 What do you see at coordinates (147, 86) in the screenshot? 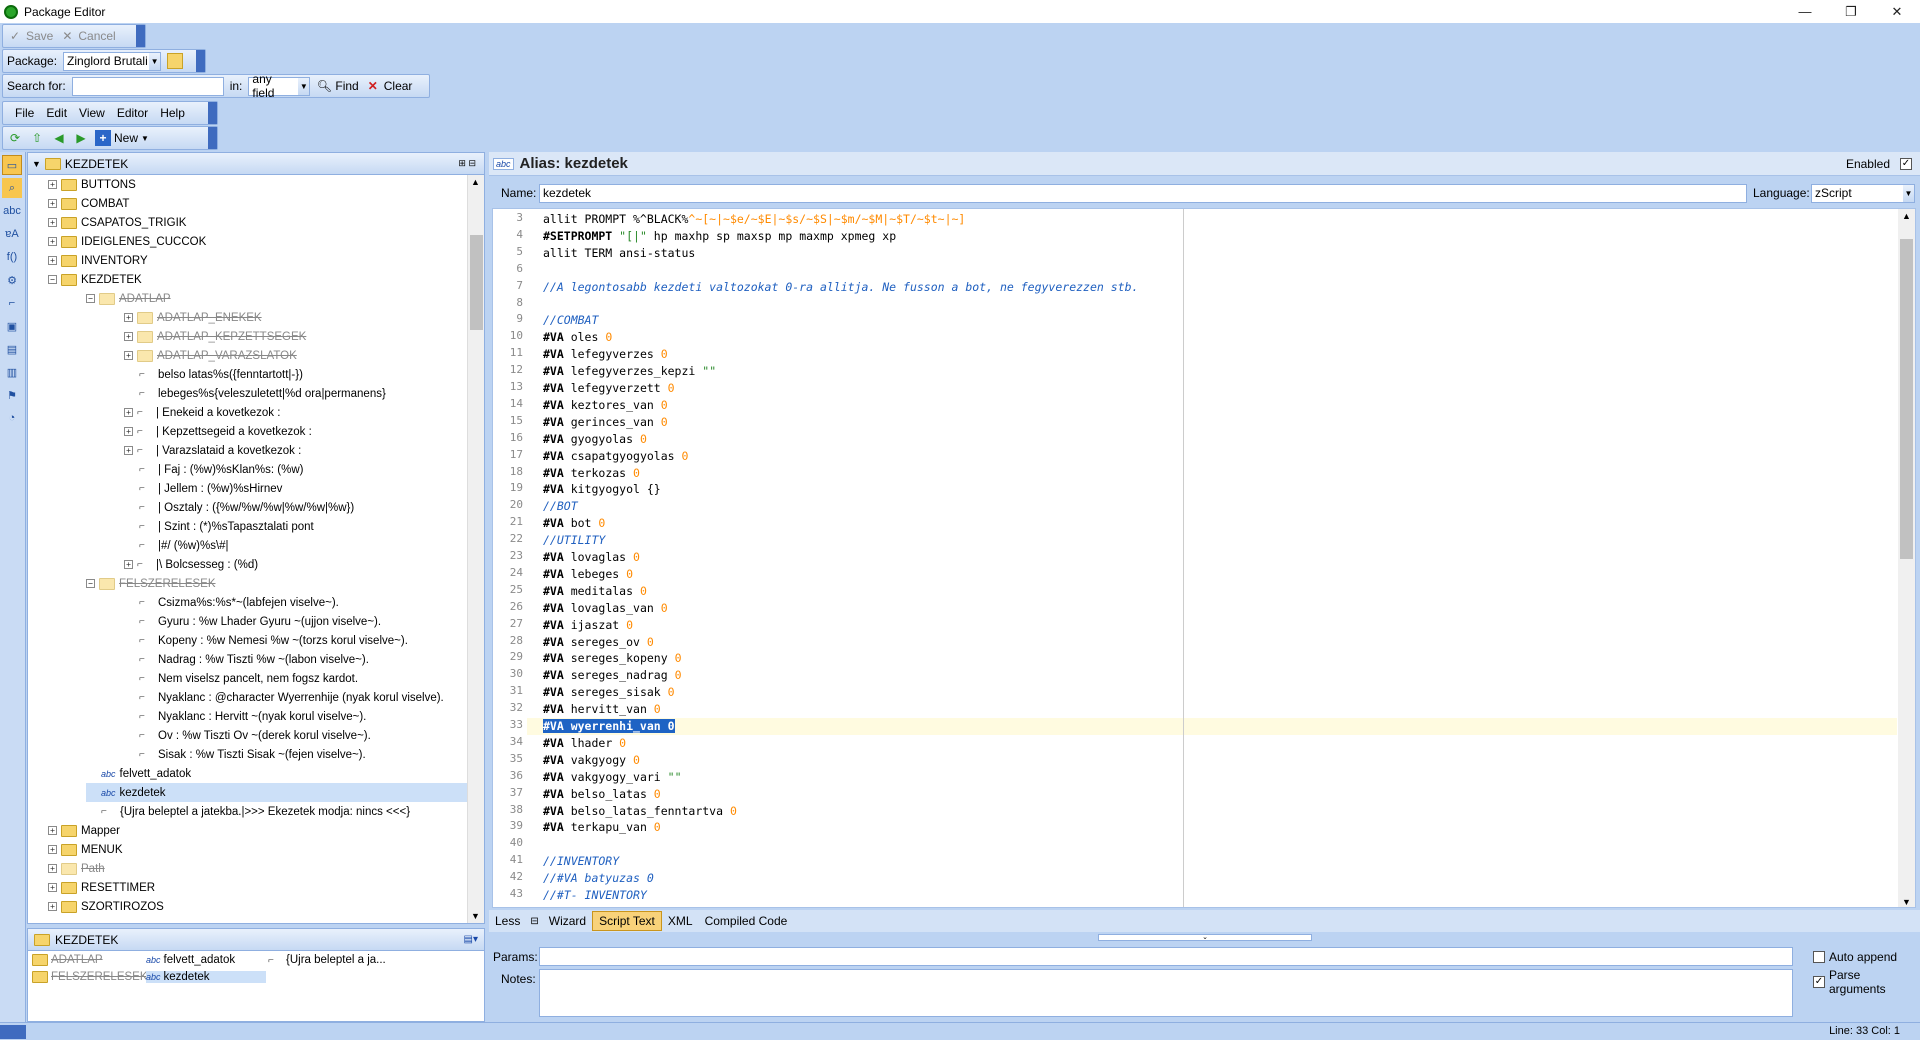
I see `search-input` at bounding box center [147, 86].